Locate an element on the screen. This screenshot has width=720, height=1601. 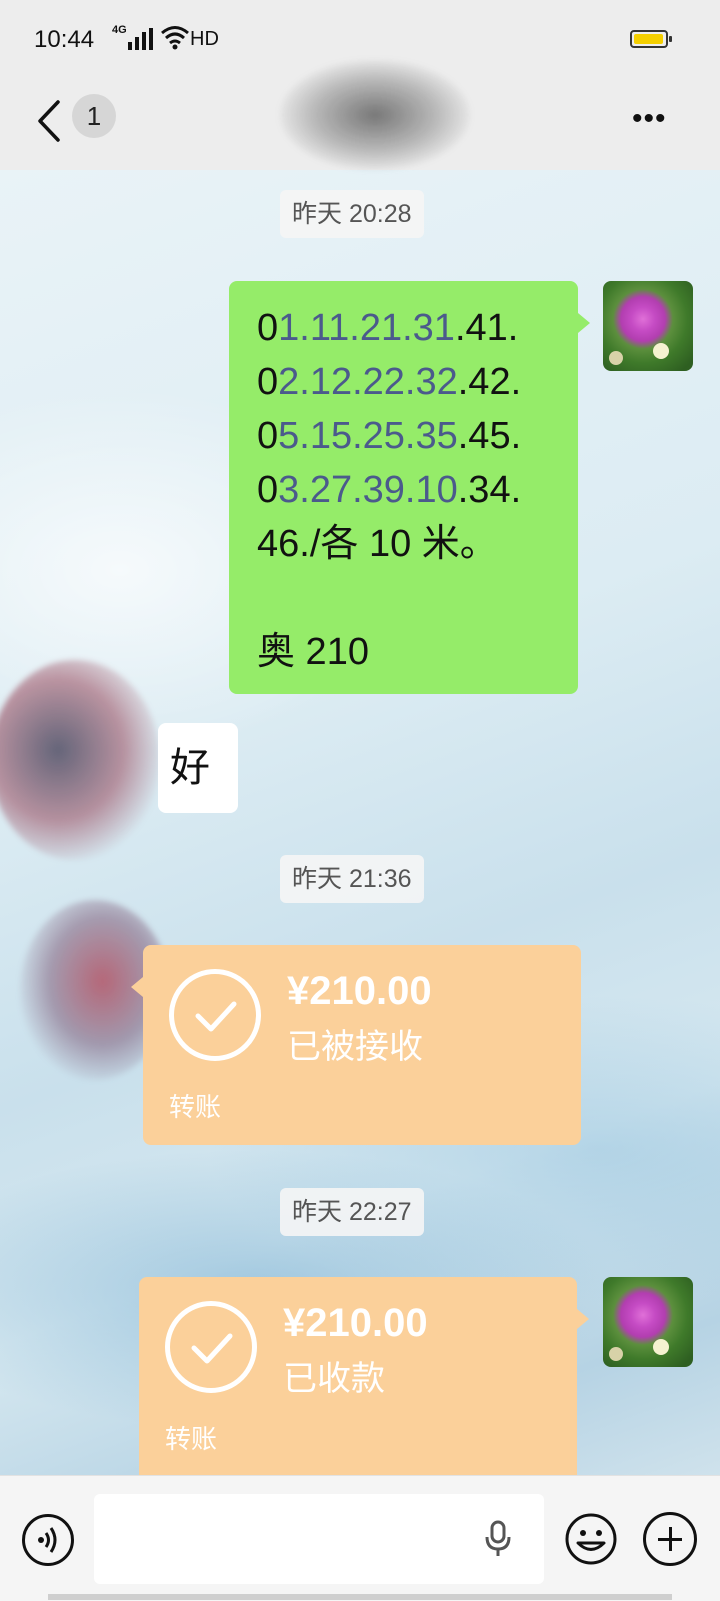
message-line: 03.27.39.10.34. is located at coordinates (389, 490).